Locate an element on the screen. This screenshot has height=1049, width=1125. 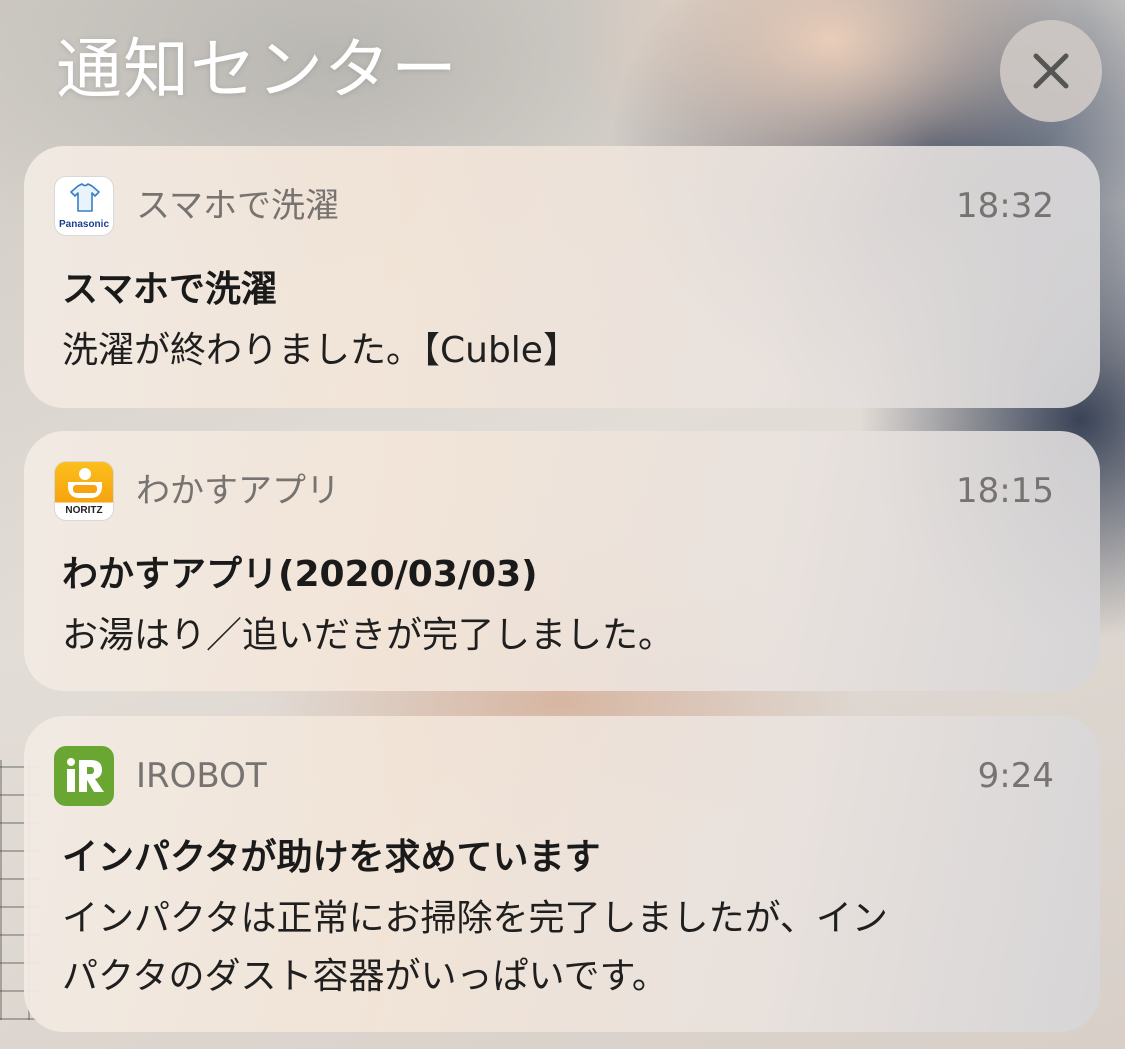
notification-time: 18:32 is located at coordinates (1005, 206).